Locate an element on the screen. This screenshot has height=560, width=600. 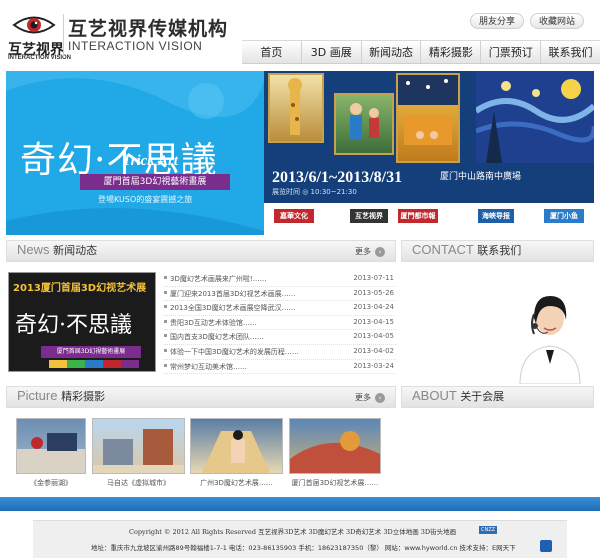
nav-item-3d-exhibition: 3D 画展 is located at coordinates (330, 52).